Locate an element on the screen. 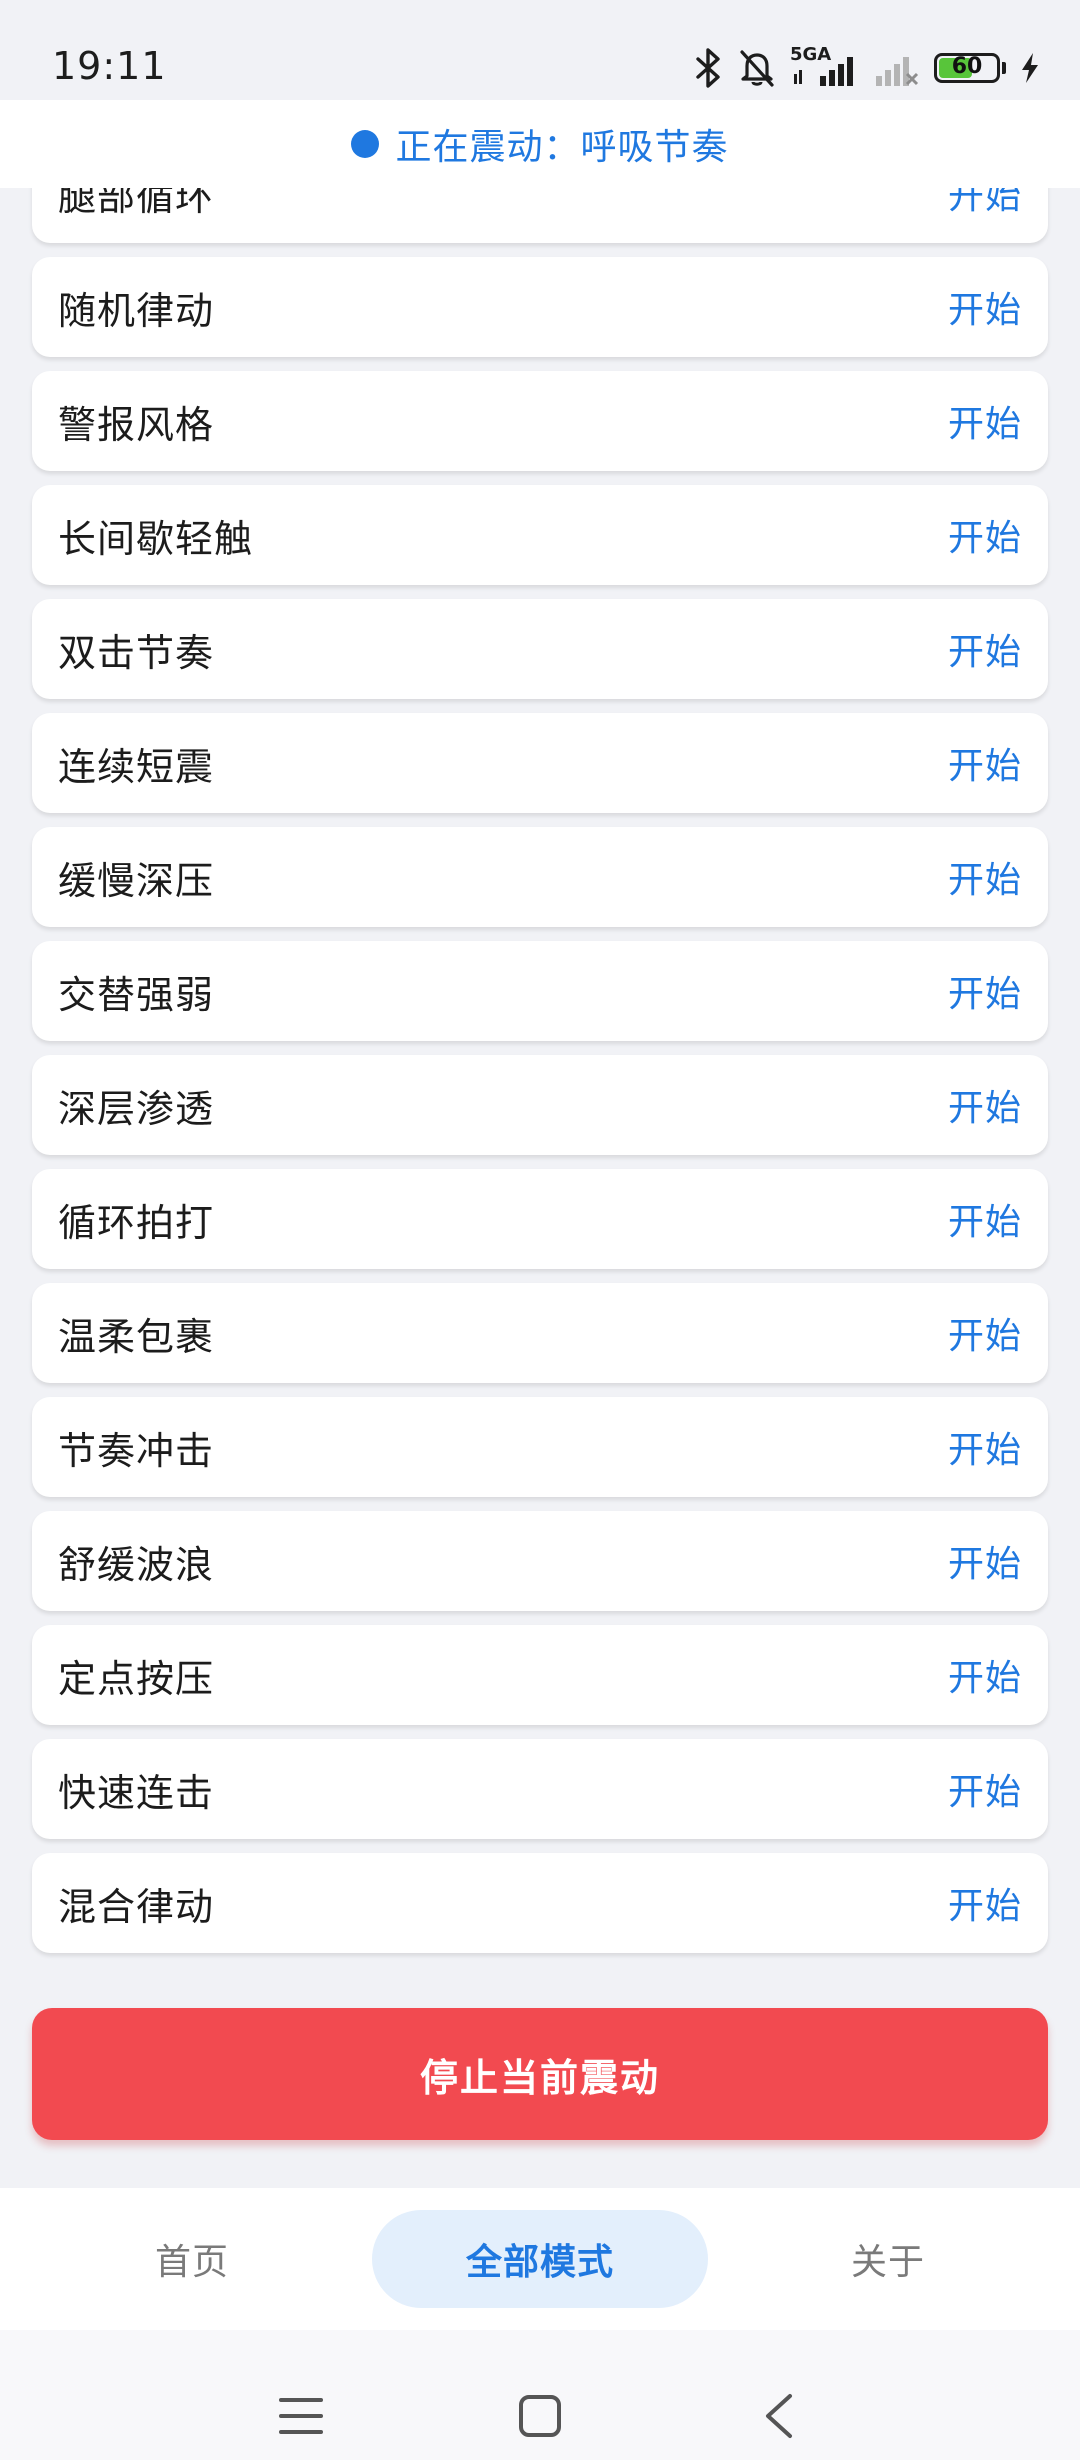  tab-about: 关于 is located at coordinates (888, 2259).